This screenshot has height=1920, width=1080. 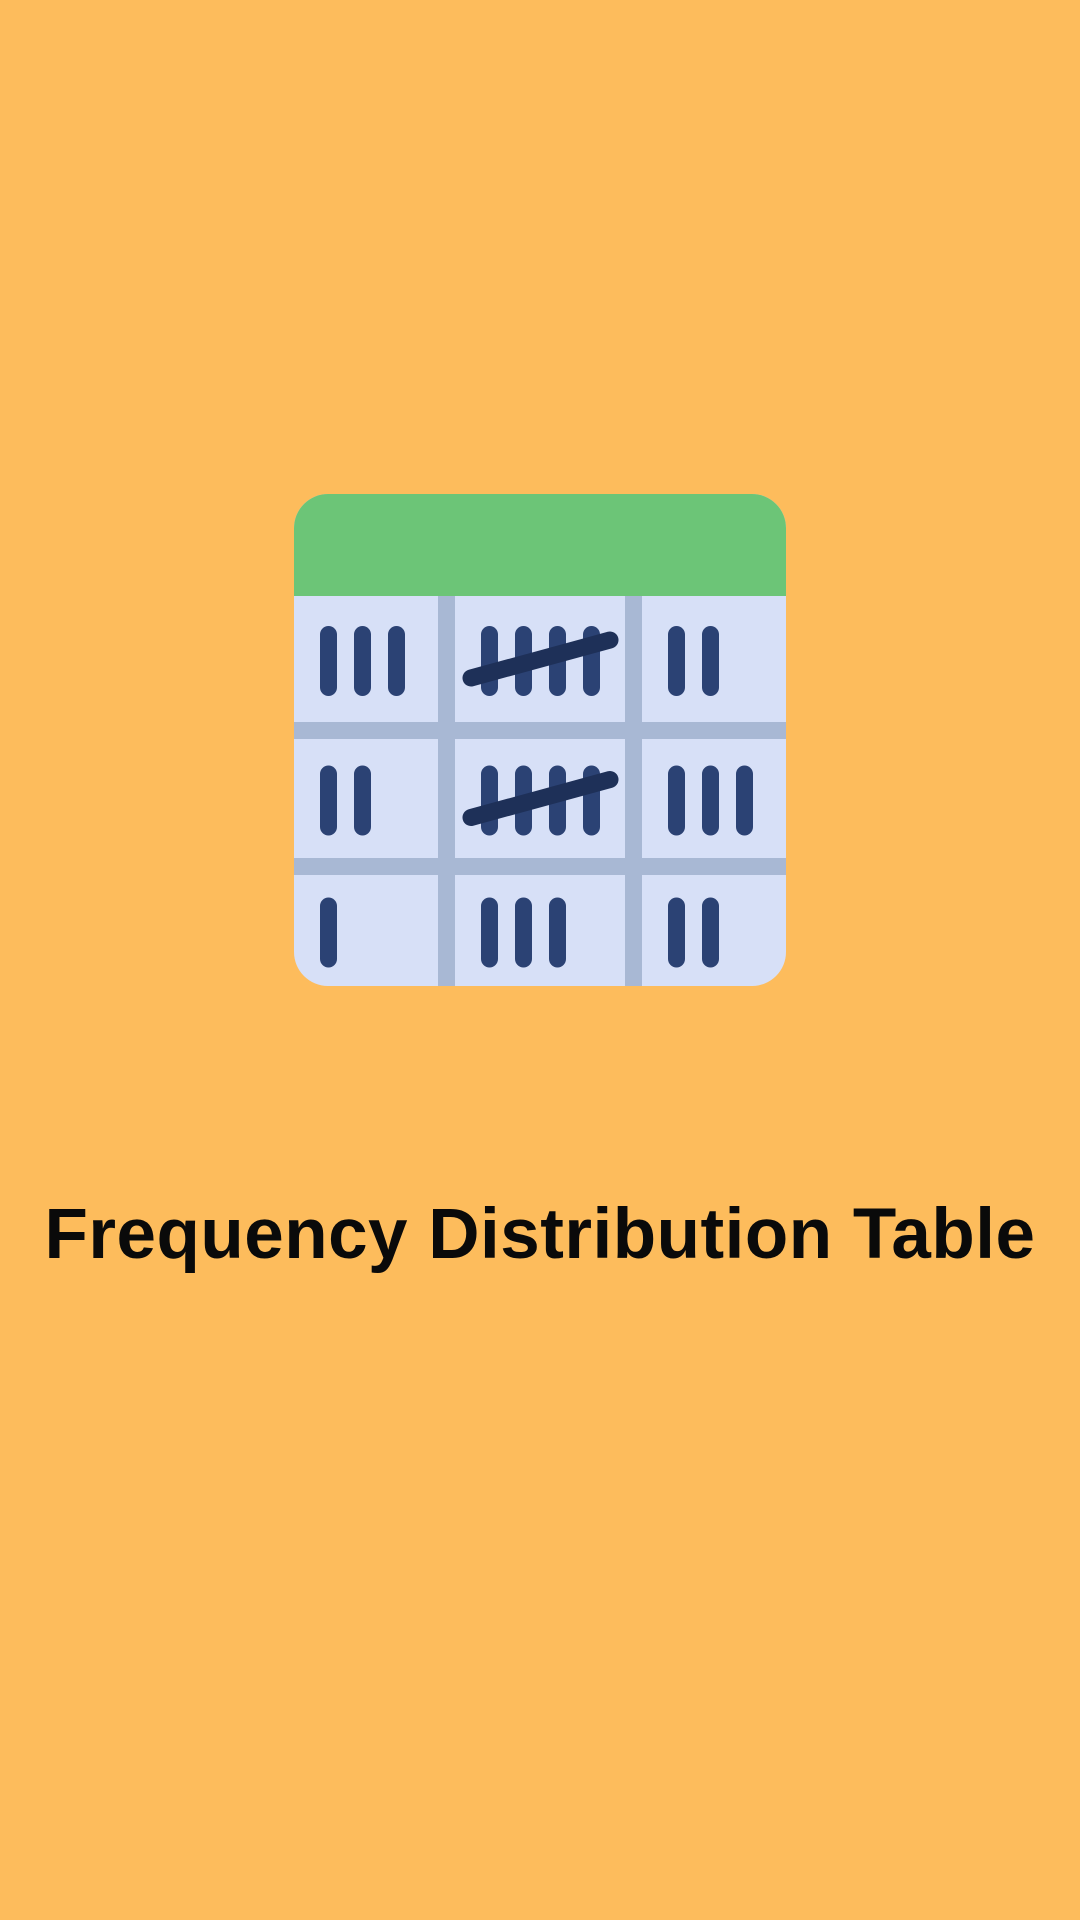 I want to click on table-header, so click(x=540, y=545).